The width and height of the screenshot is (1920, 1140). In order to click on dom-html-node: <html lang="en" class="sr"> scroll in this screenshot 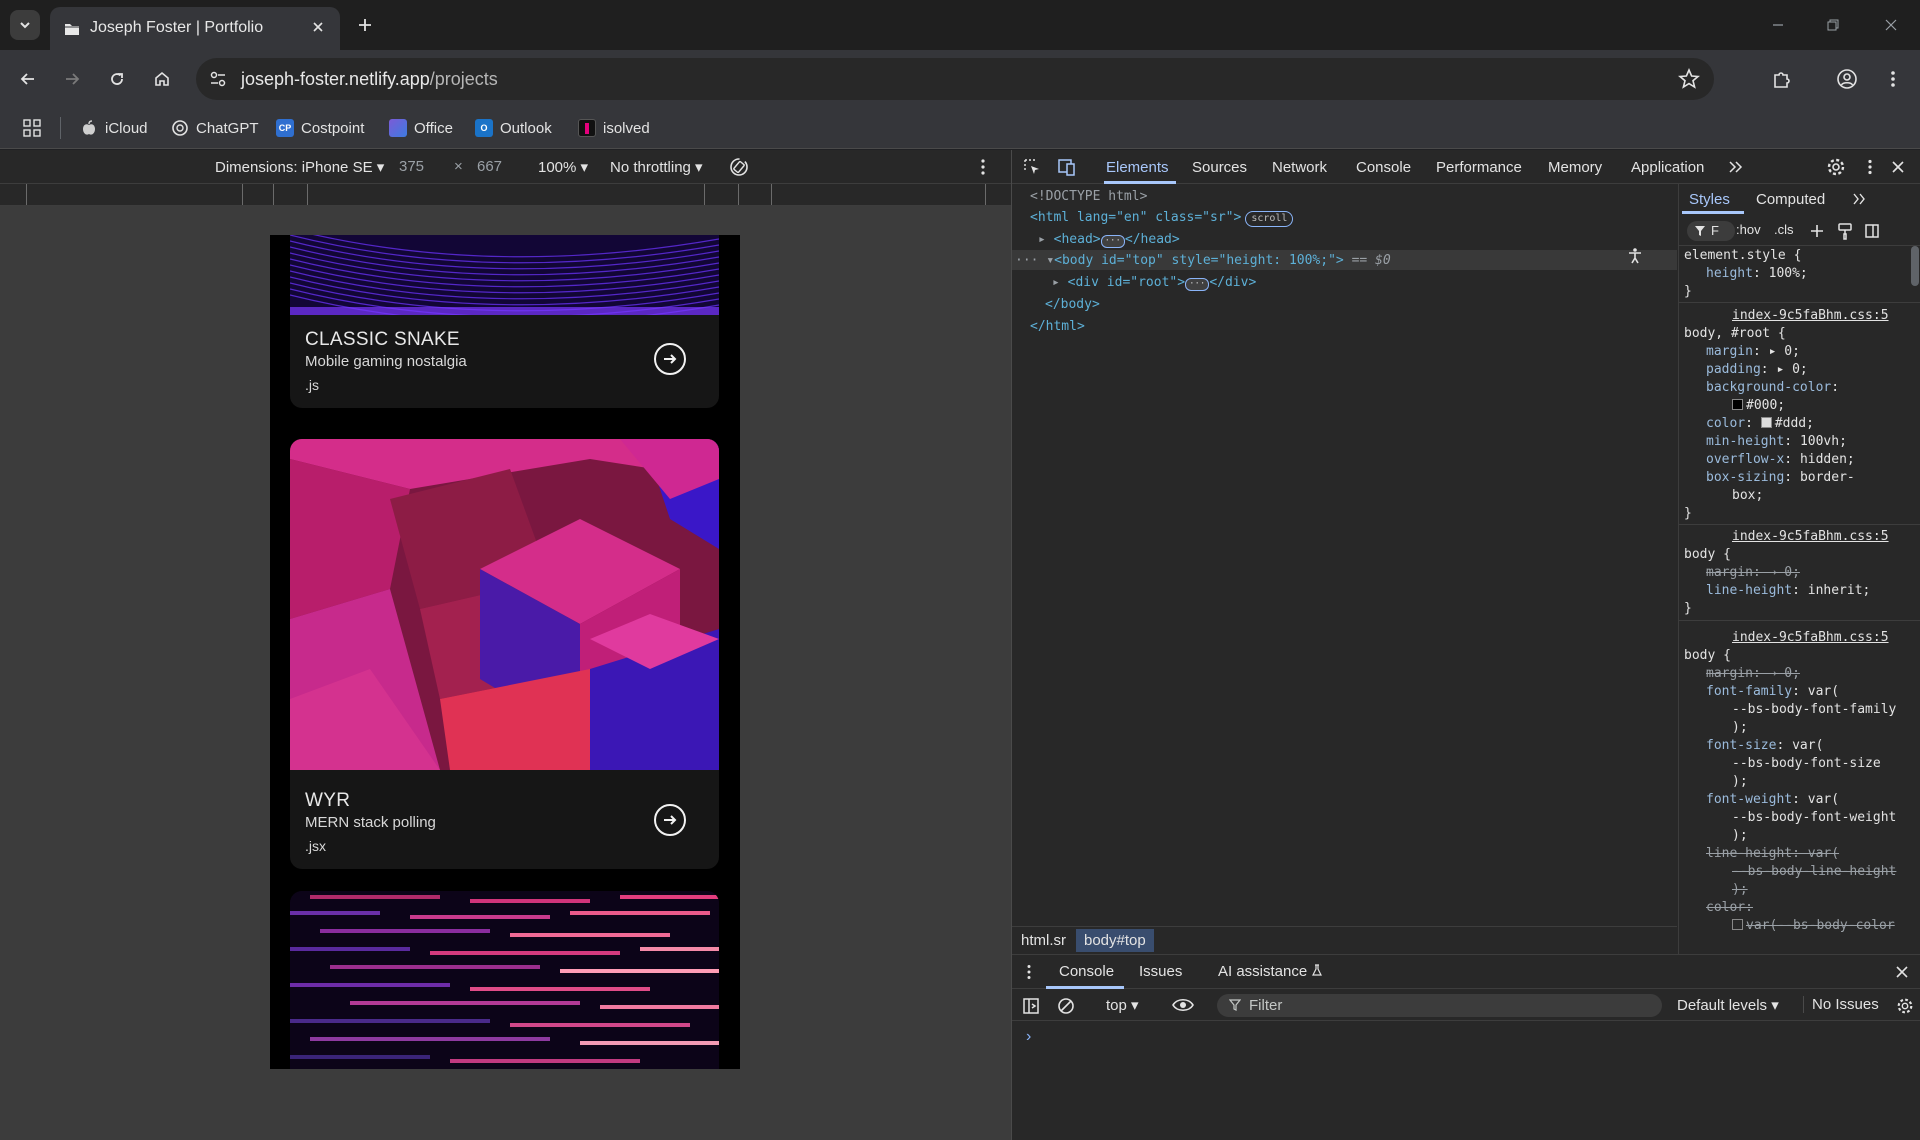, I will do `click(1162, 218)`.